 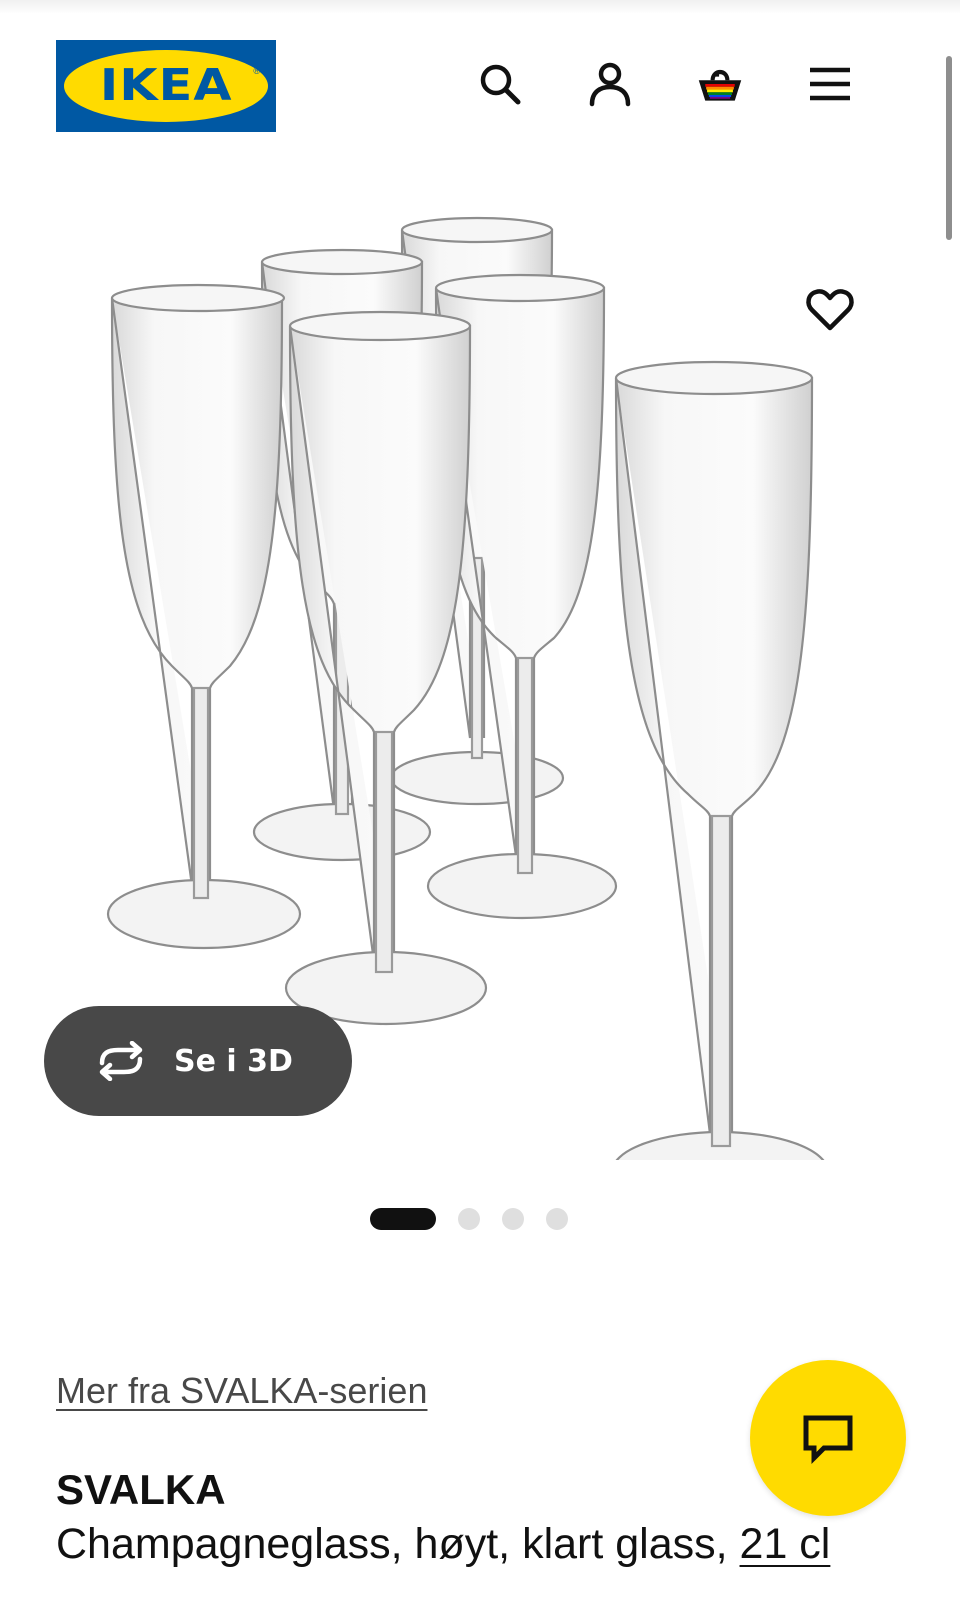 I want to click on search-button, so click(x=500, y=84).